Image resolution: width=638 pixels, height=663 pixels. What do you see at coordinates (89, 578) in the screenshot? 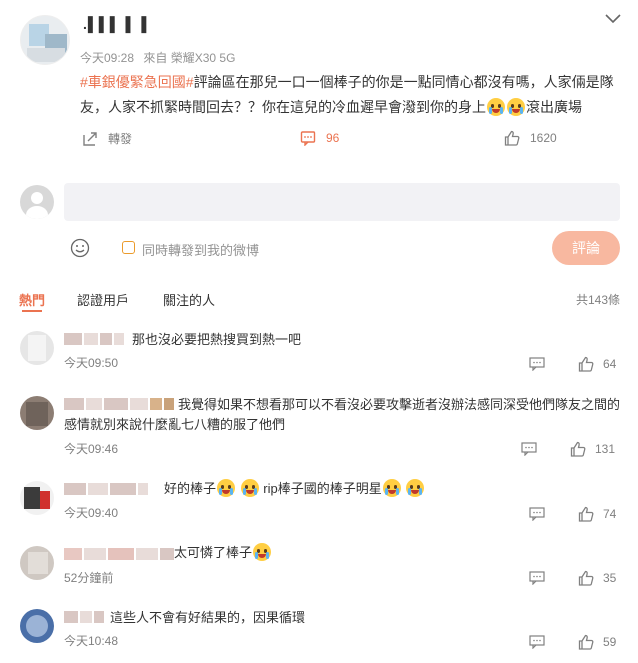
I see `comment-time: 52分鐘前` at bounding box center [89, 578].